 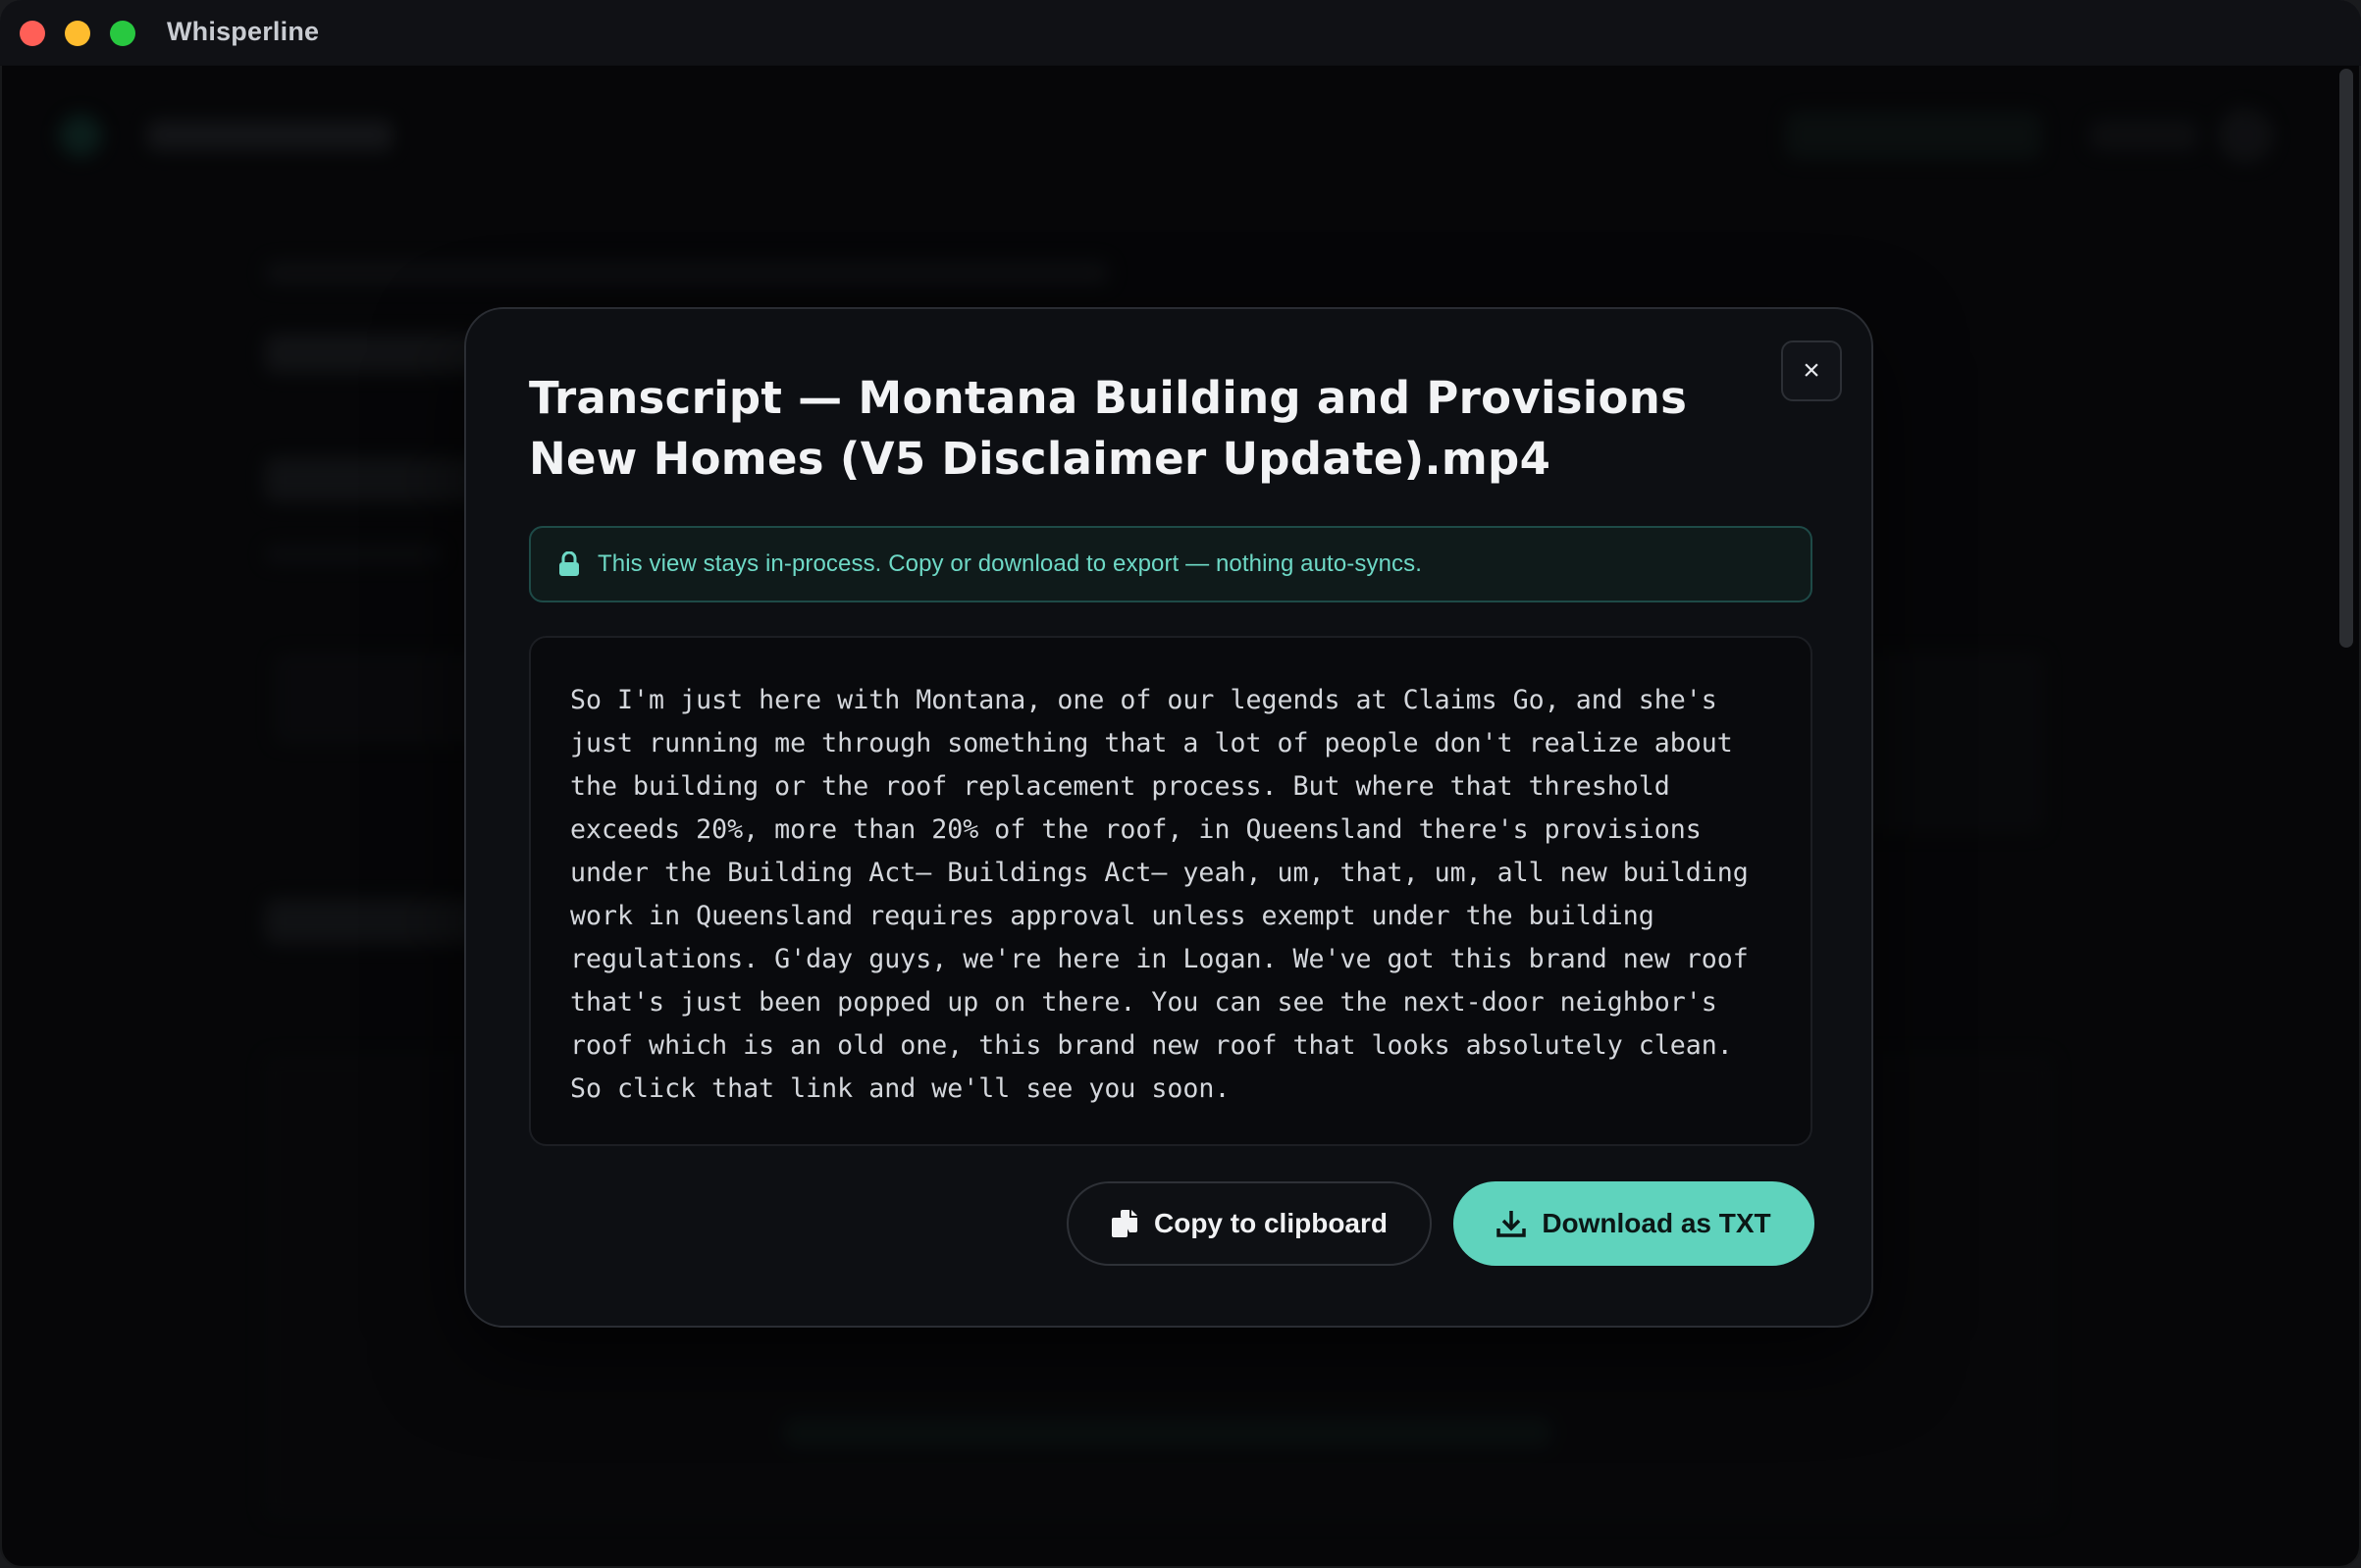 What do you see at coordinates (569, 563) in the screenshot?
I see `lock-icon` at bounding box center [569, 563].